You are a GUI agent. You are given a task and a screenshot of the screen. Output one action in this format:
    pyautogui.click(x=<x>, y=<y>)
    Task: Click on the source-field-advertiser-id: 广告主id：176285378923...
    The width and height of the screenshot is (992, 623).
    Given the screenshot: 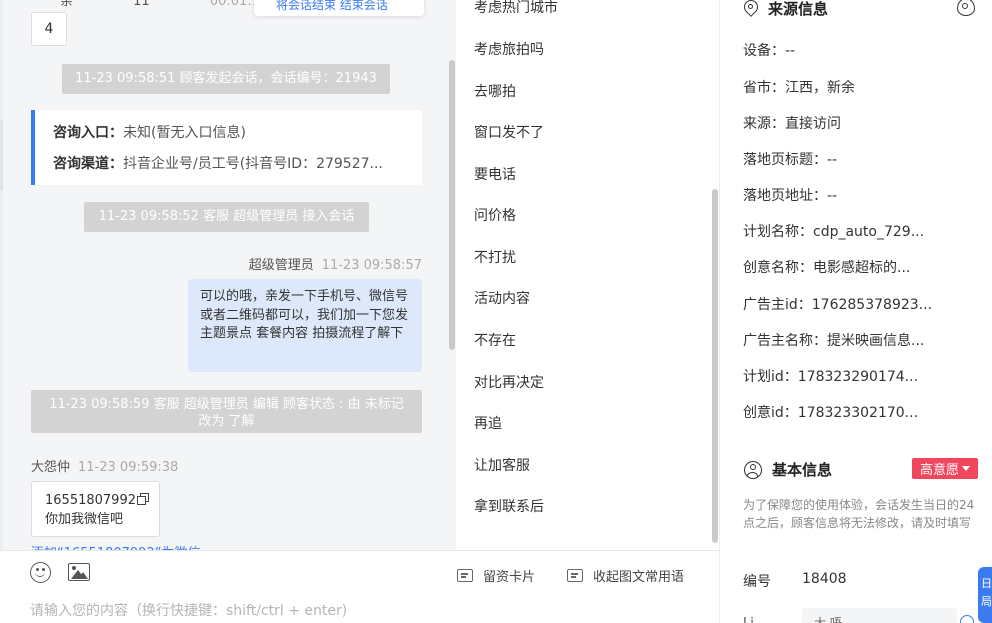 What is the action you would take?
    pyautogui.click(x=838, y=305)
    